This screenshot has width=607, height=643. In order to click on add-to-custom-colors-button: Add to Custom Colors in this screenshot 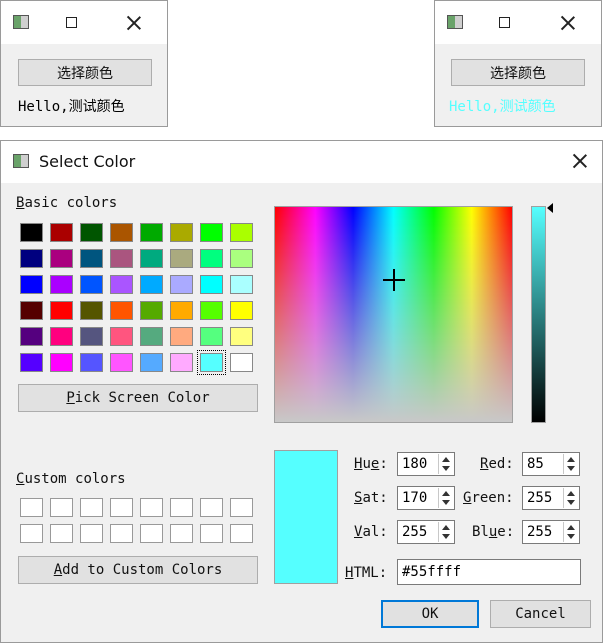, I will do `click(138, 570)`.